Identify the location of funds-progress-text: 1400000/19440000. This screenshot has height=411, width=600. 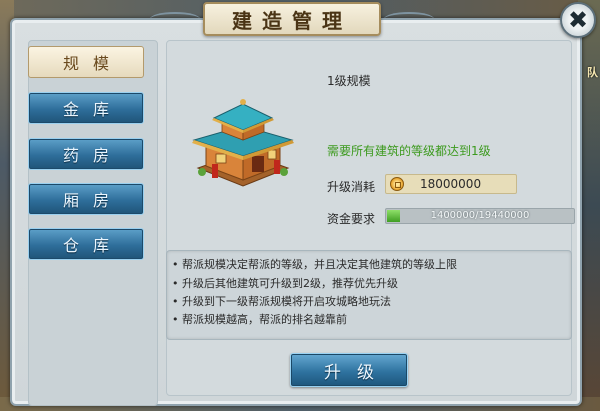
(480, 215).